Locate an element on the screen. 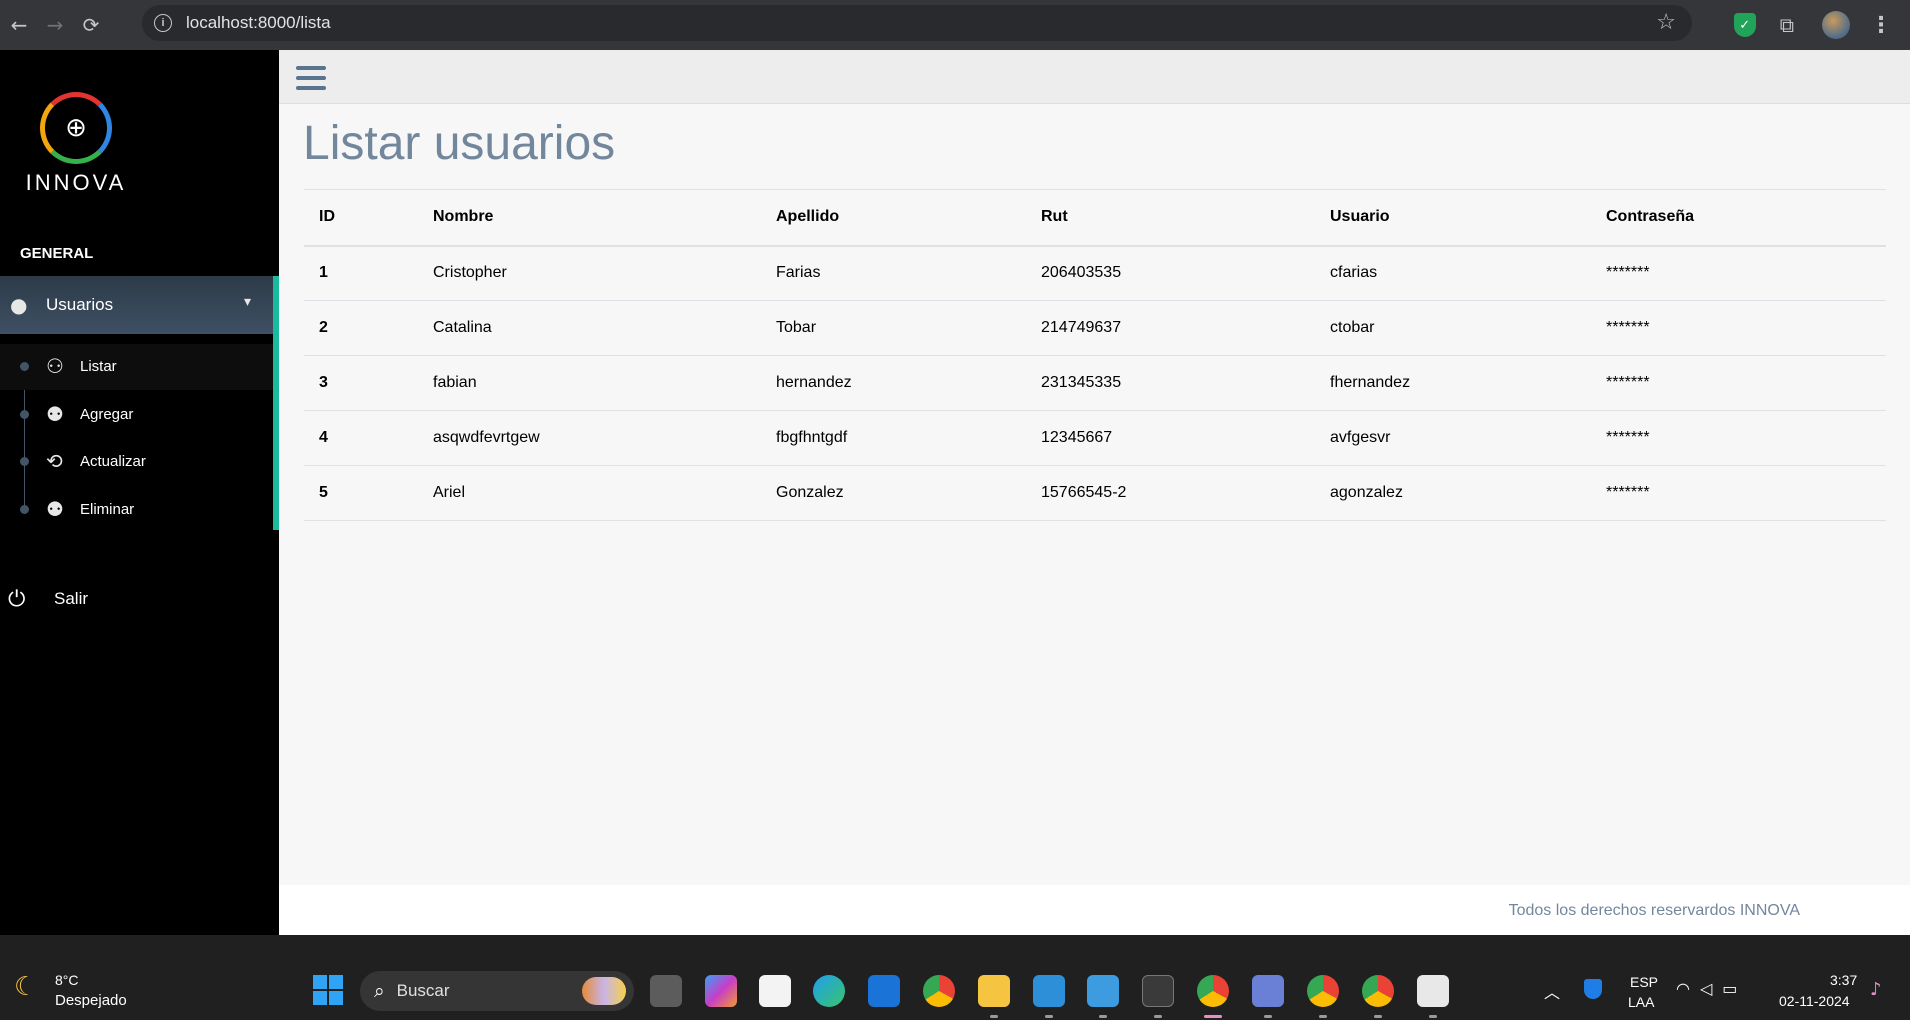  sidebar-item-eliminar: ⚉ Eliminar is located at coordinates (136, 510).